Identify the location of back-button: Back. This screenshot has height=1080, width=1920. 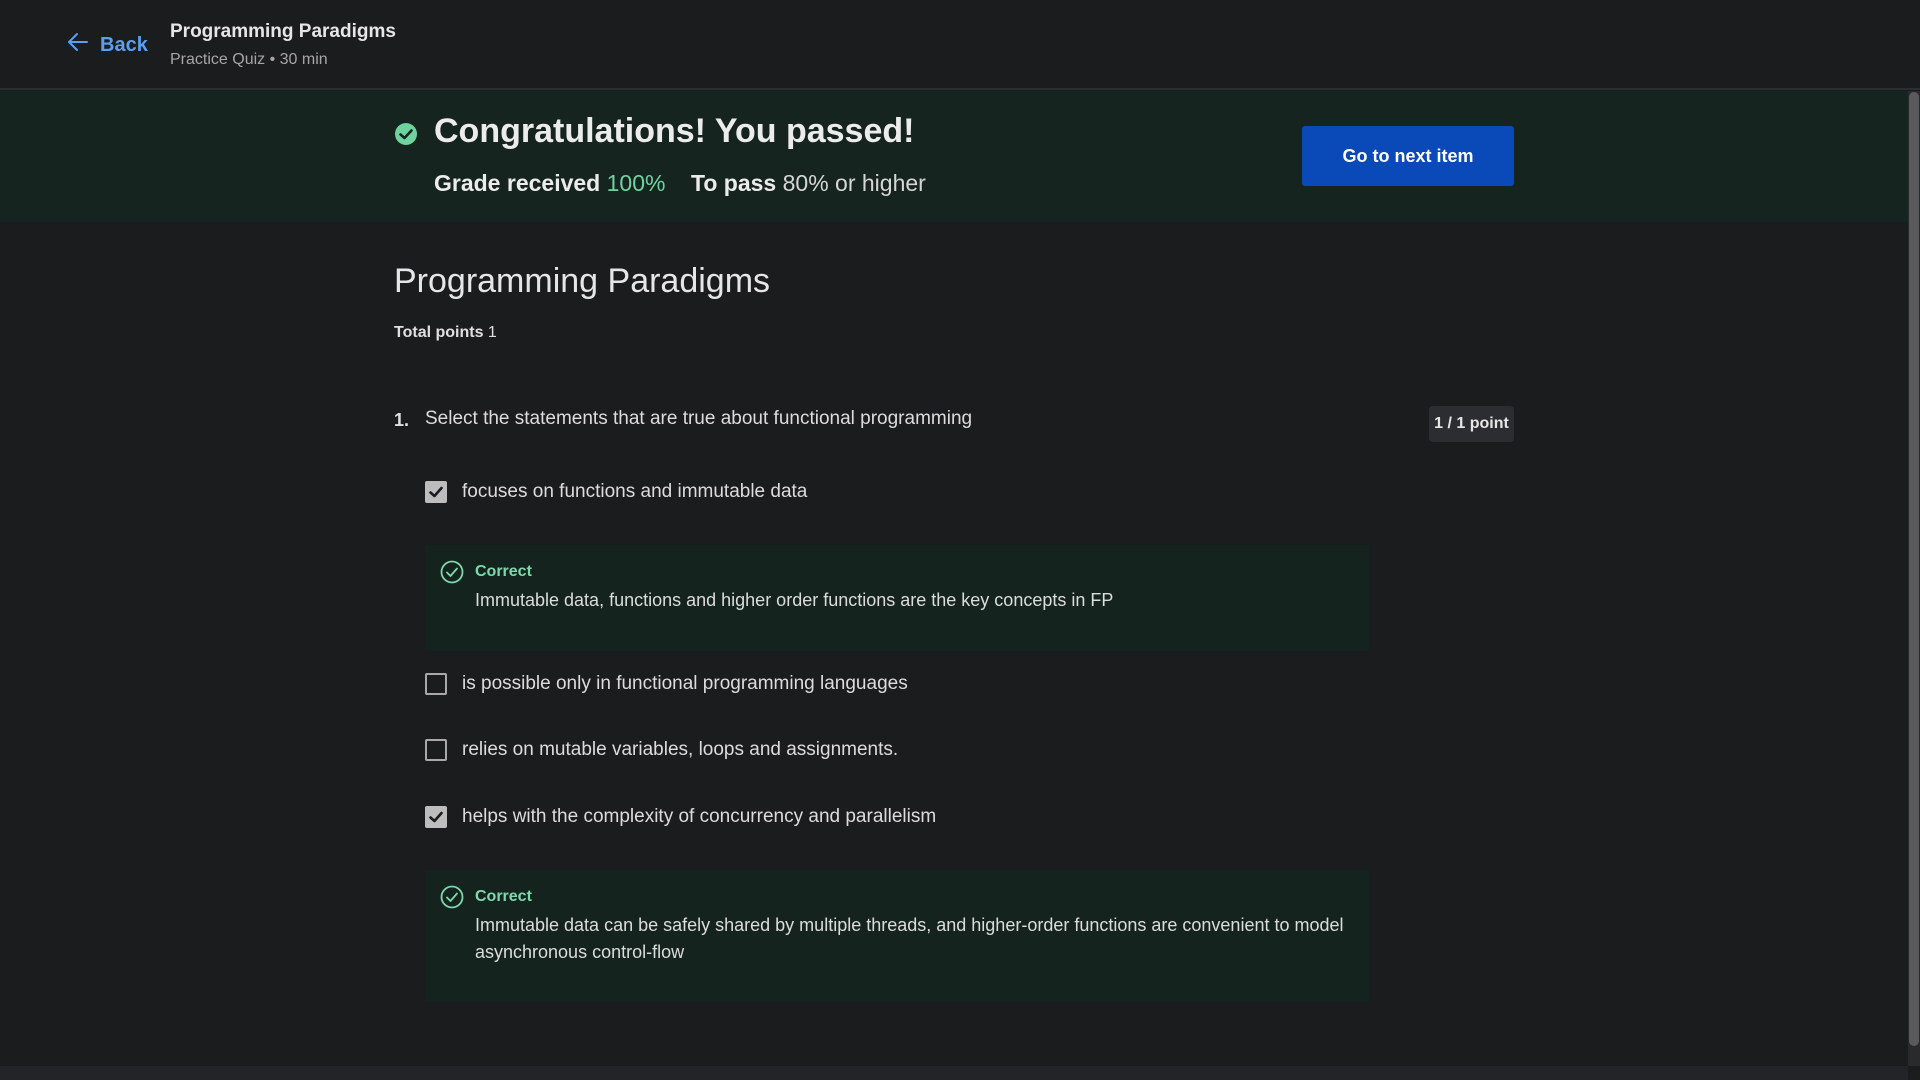
(107, 45).